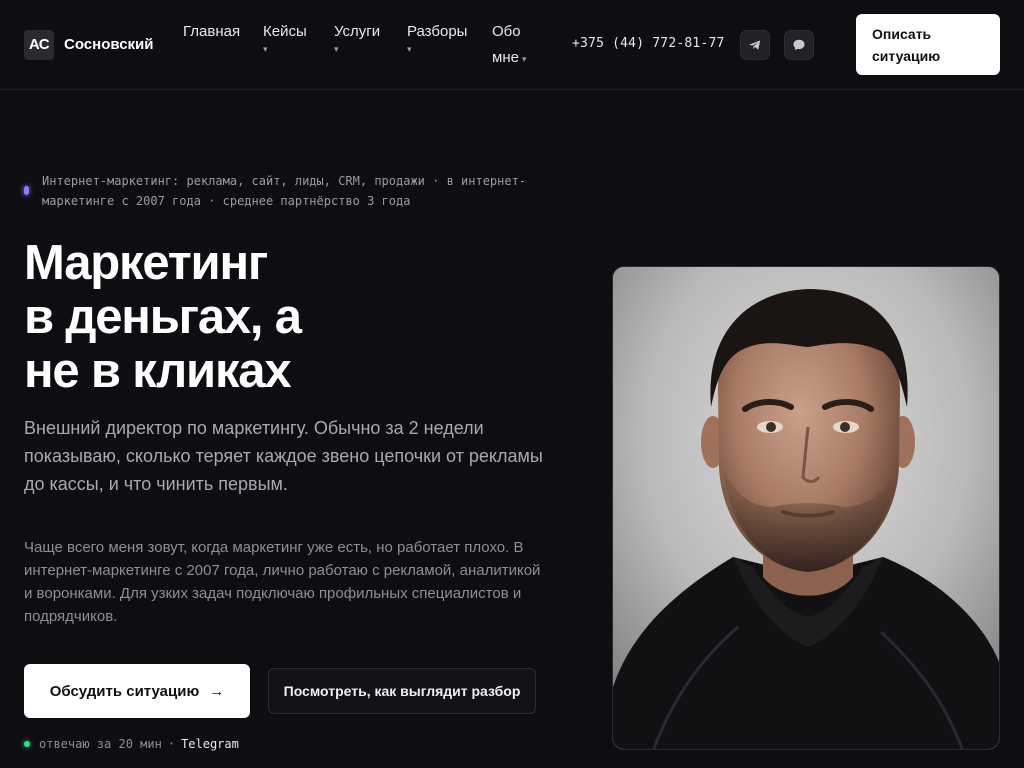  I want to click on nav-home-label: Главная, so click(212, 31).